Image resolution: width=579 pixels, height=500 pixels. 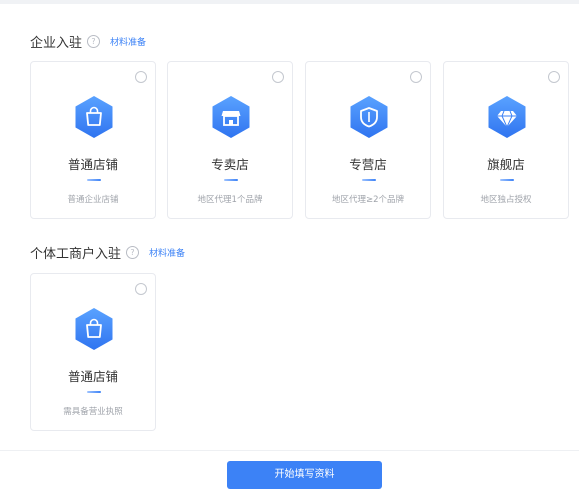 What do you see at coordinates (507, 117) in the screenshot?
I see `diamond-icon` at bounding box center [507, 117].